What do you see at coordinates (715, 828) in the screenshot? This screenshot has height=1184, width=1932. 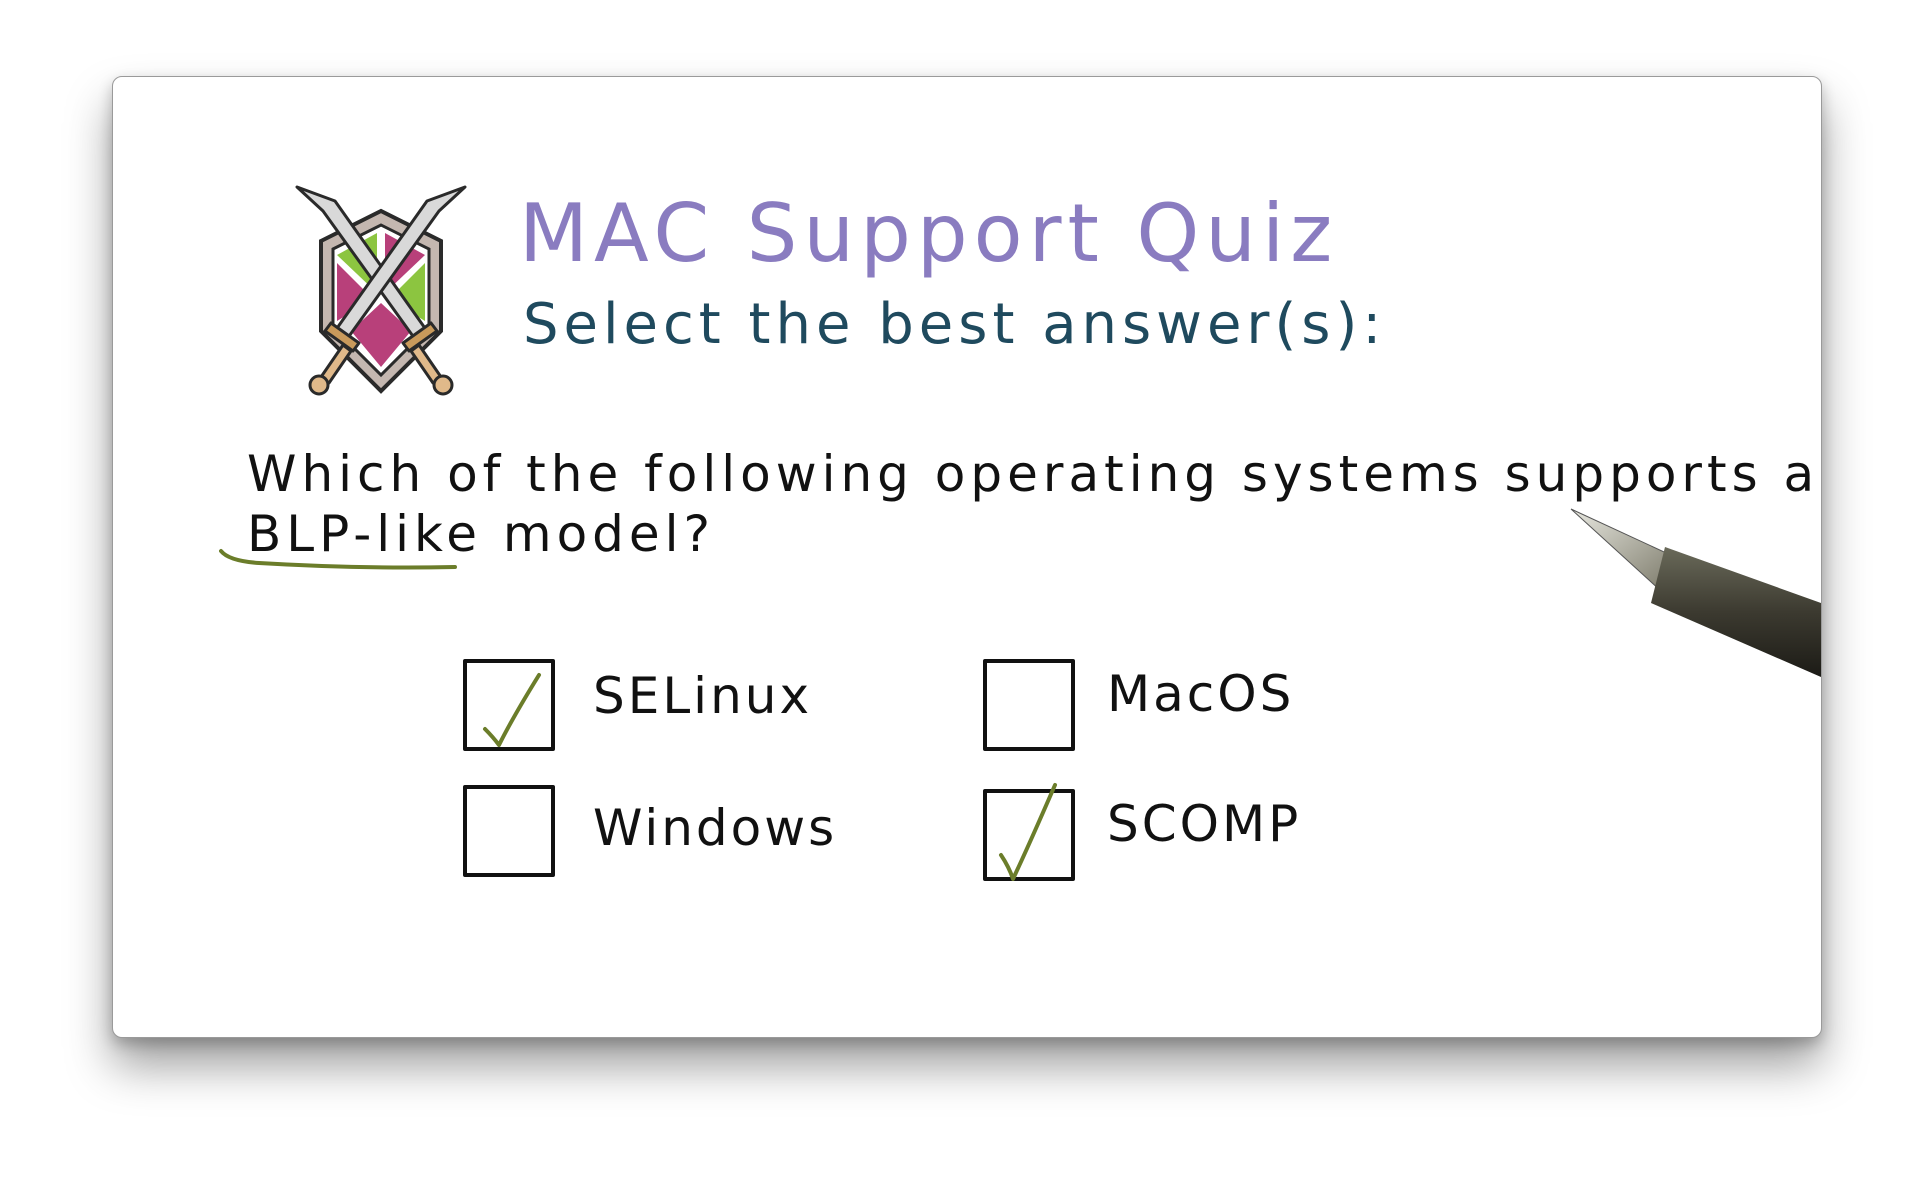 I see `option-label-windows: Windows` at bounding box center [715, 828].